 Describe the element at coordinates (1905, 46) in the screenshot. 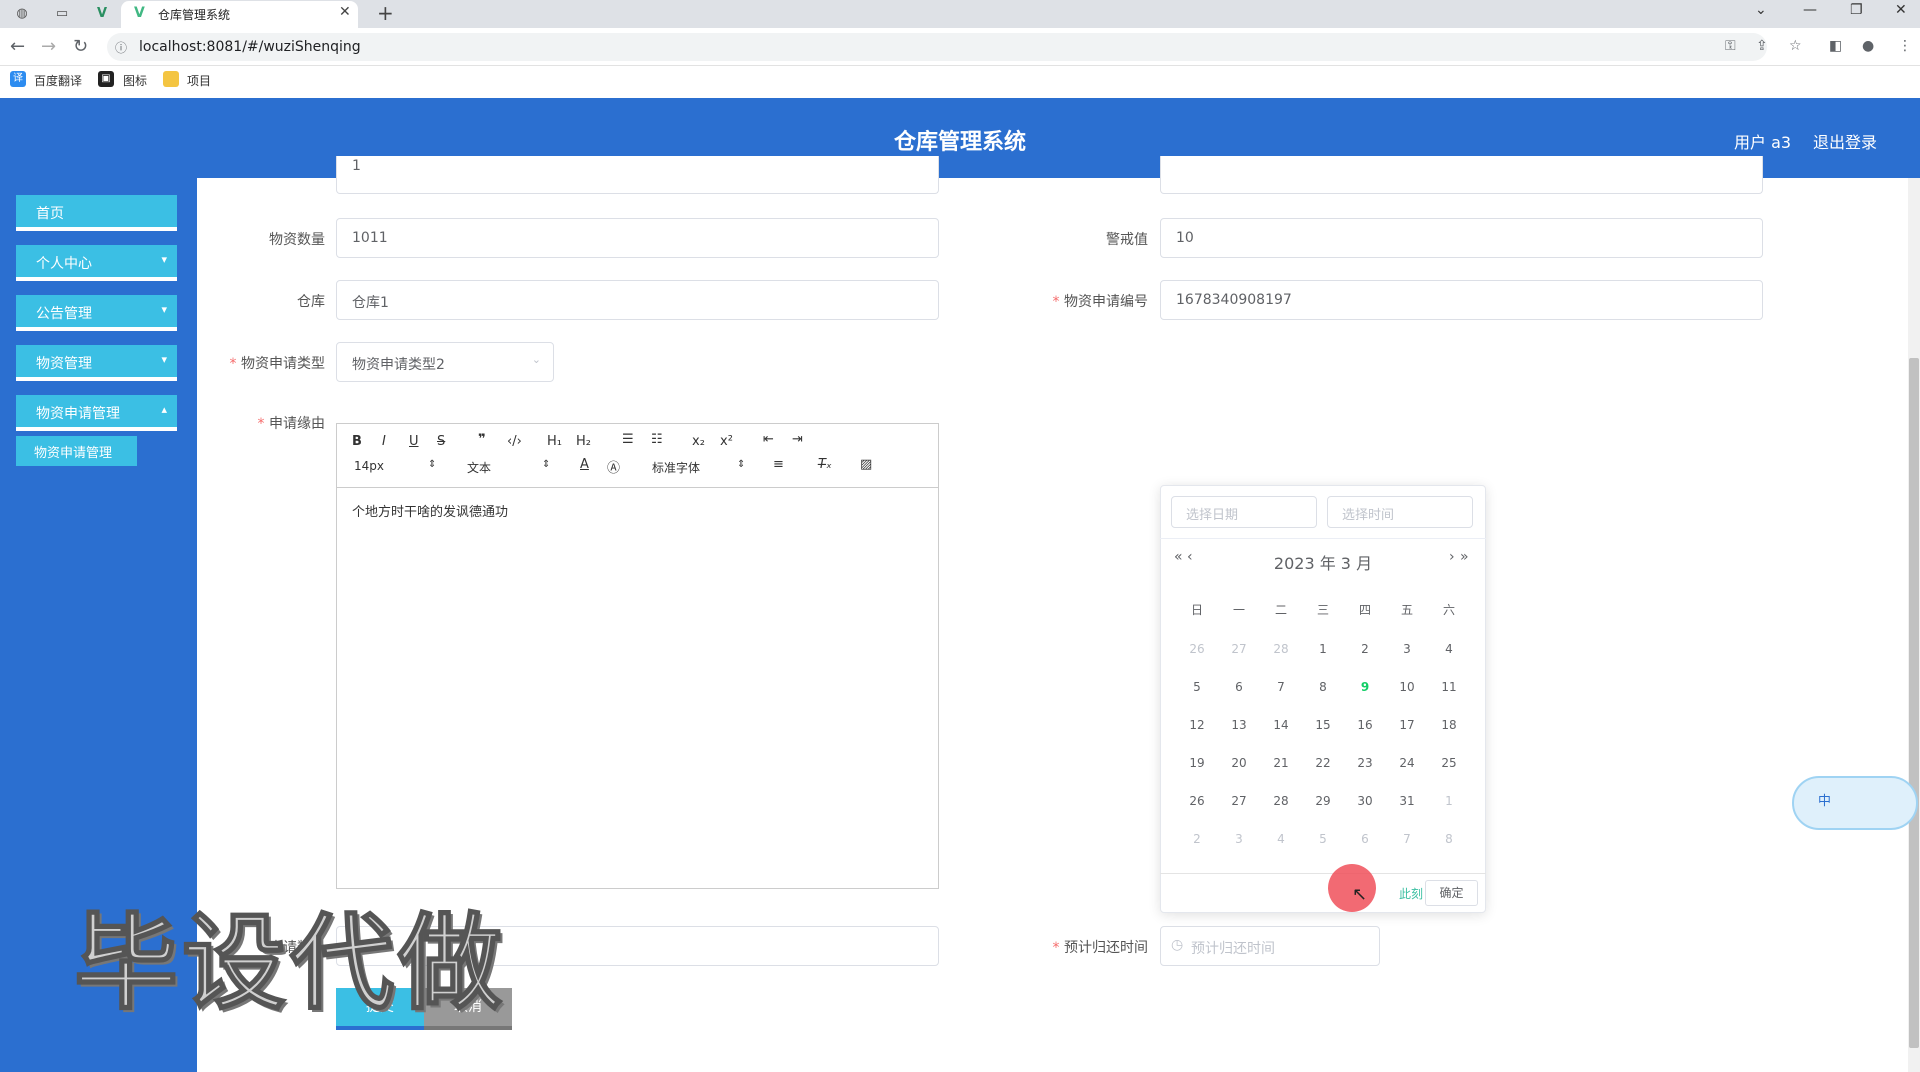

I see `menu-icon: ⋮` at that location.